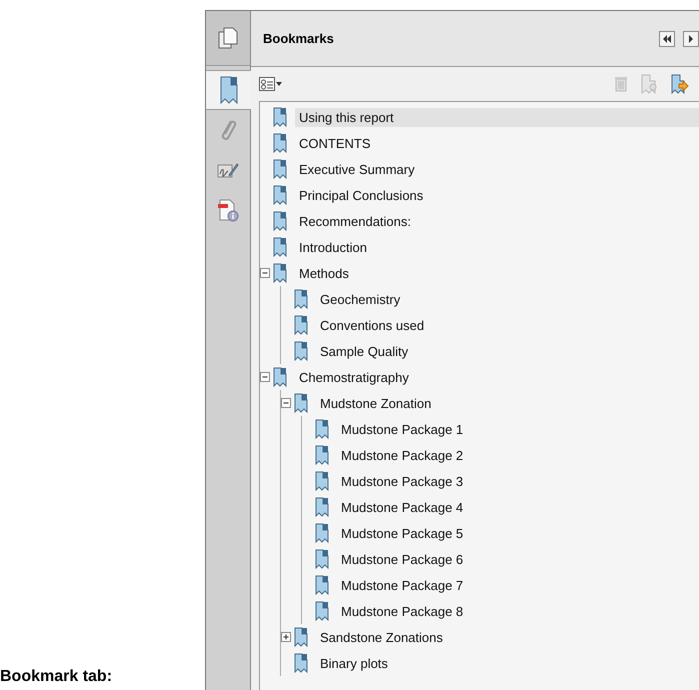 The height and width of the screenshot is (690, 699). I want to click on pages-icon, so click(228, 38).